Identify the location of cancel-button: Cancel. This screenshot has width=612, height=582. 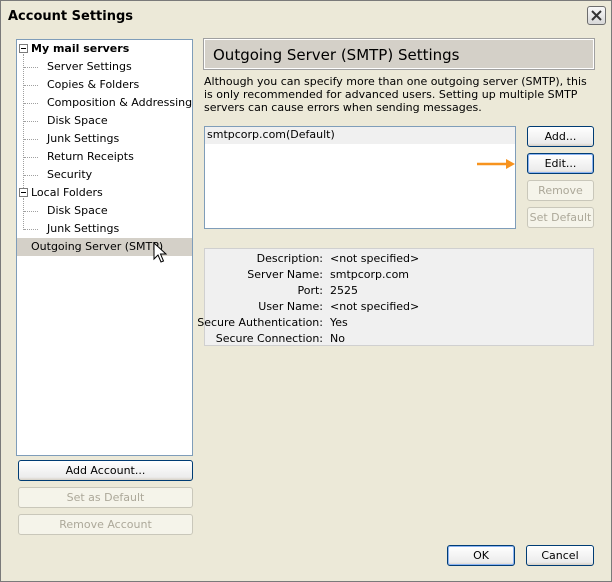
(560, 555).